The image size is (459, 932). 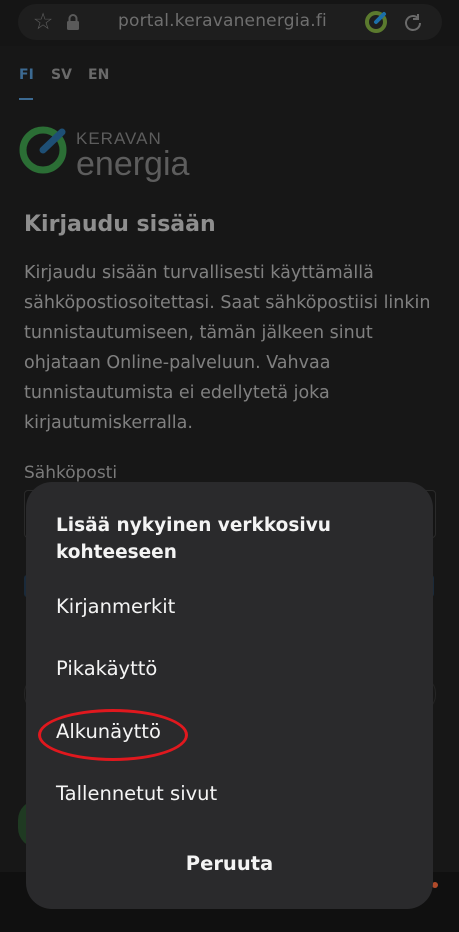 What do you see at coordinates (226, 794) in the screenshot?
I see `option-saved-pages: Tallennetut sivut` at bounding box center [226, 794].